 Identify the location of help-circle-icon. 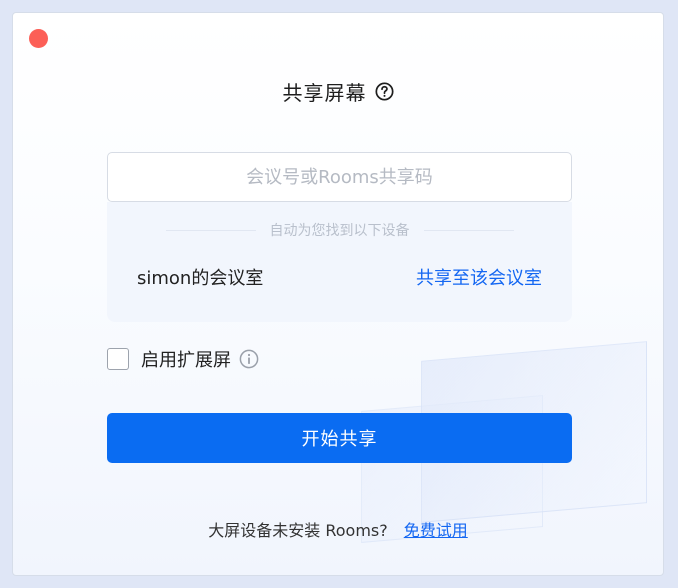
(384, 91).